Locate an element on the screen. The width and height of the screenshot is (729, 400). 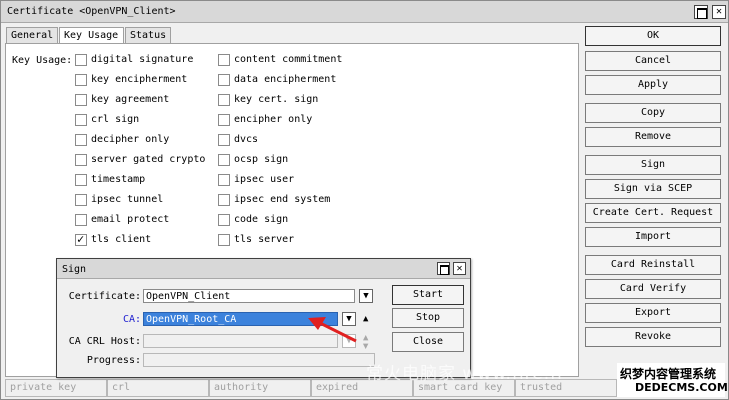
stop-button: Stop is located at coordinates (428, 318).